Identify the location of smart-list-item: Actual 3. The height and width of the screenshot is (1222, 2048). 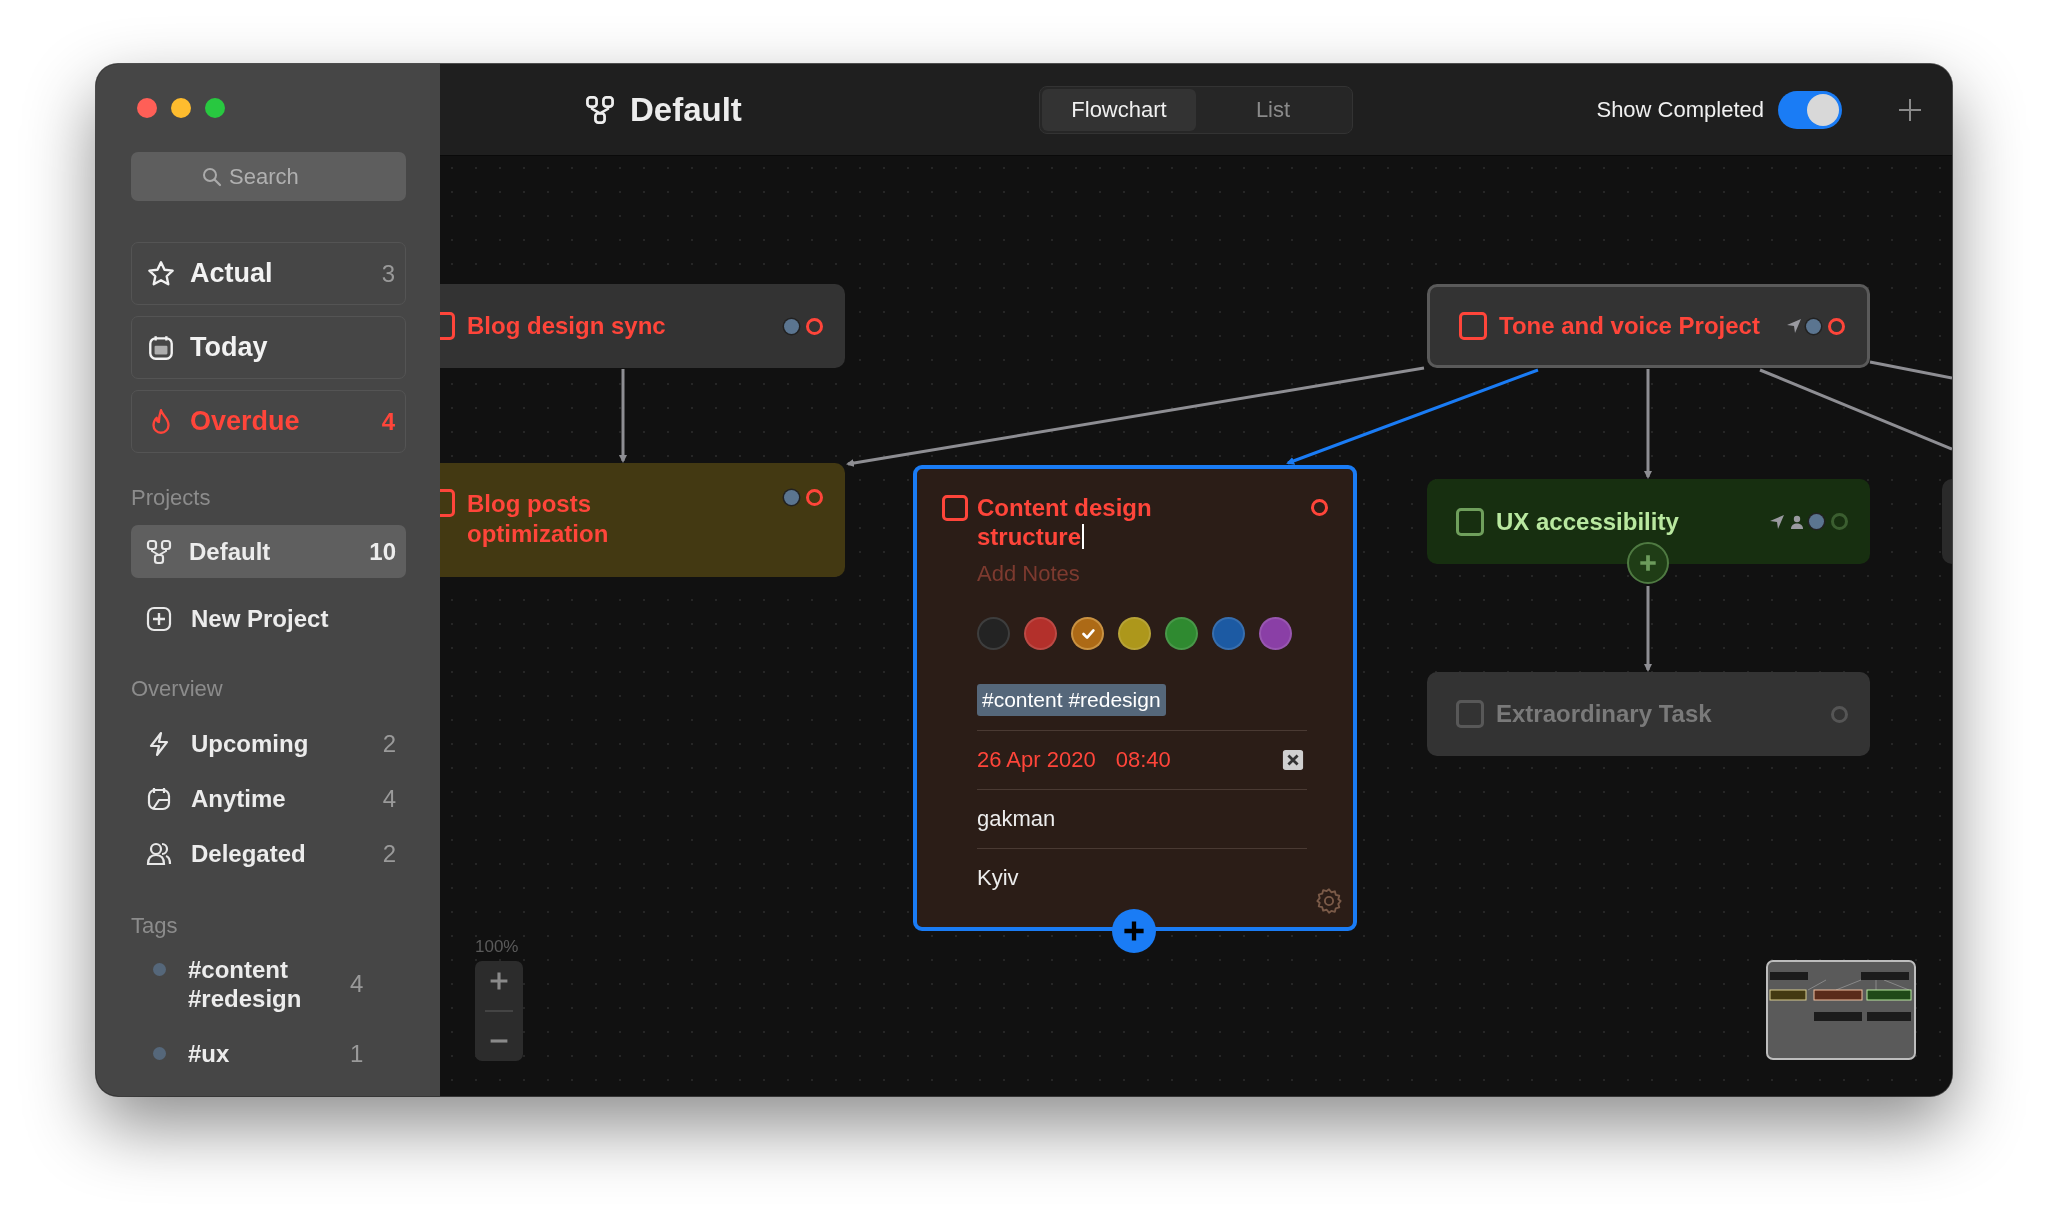
(268, 273).